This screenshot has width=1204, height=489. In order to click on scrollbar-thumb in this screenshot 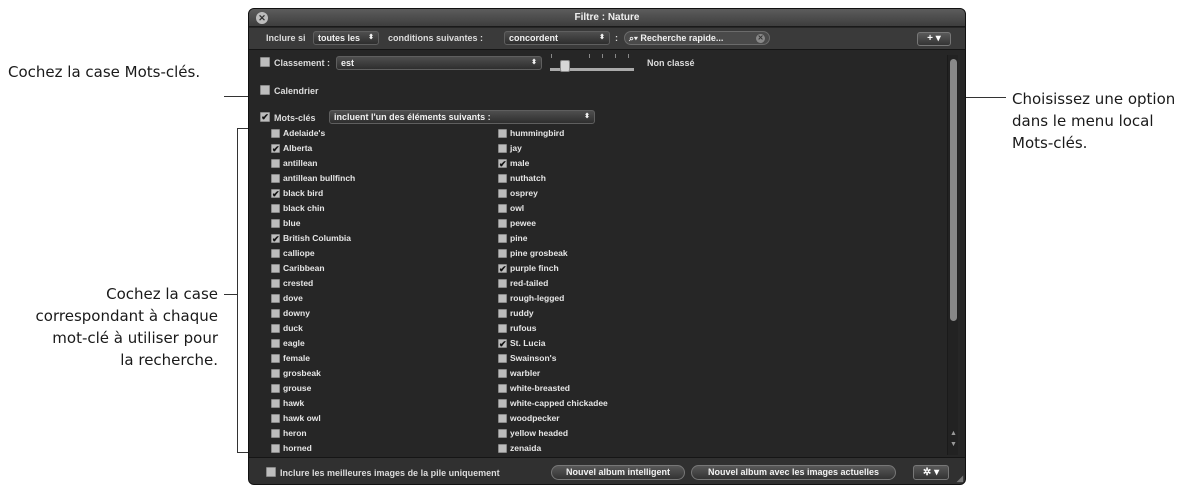, I will do `click(953, 190)`.